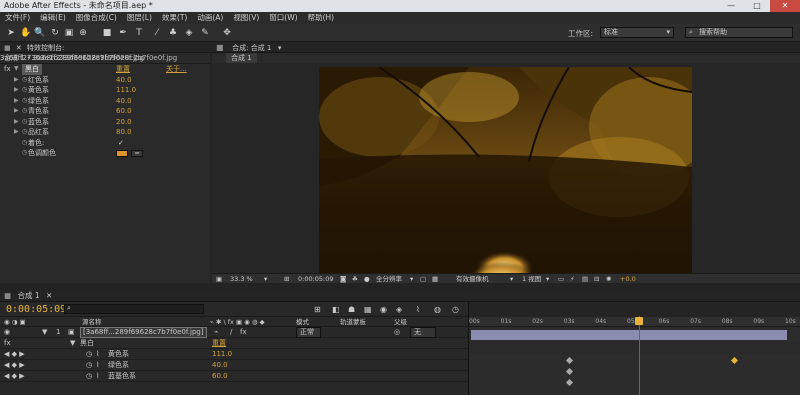  I want to click on brainstorm-icon: ◈, so click(399, 309).